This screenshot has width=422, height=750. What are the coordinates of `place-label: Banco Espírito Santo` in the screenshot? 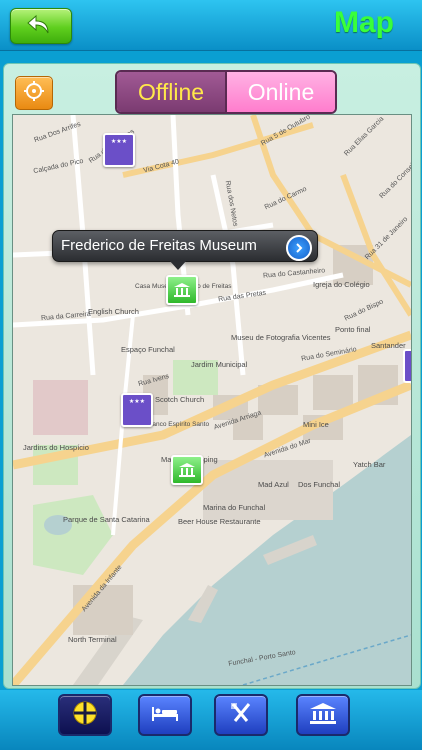 It's located at (179, 424).